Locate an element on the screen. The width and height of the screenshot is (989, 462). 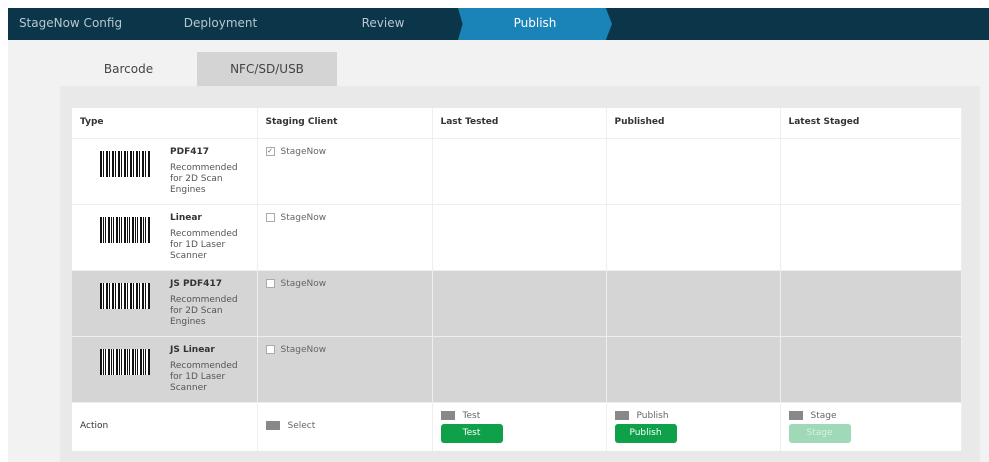
test-icon is located at coordinates (447, 415).